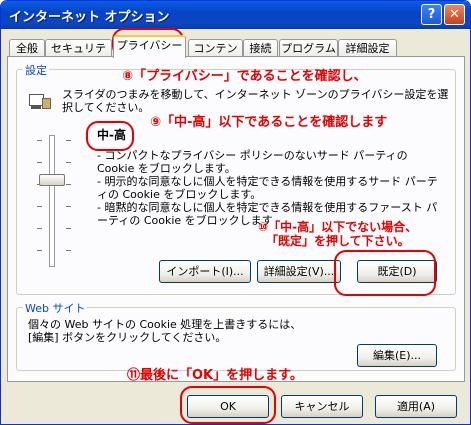 The height and width of the screenshot is (425, 471). Describe the element at coordinates (260, 48) in the screenshot. I see `tab-connections: 接続` at that location.